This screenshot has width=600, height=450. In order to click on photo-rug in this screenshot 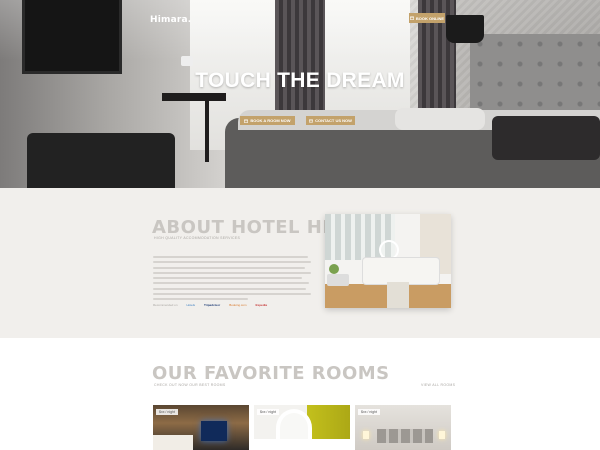, I will do `click(398, 295)`.